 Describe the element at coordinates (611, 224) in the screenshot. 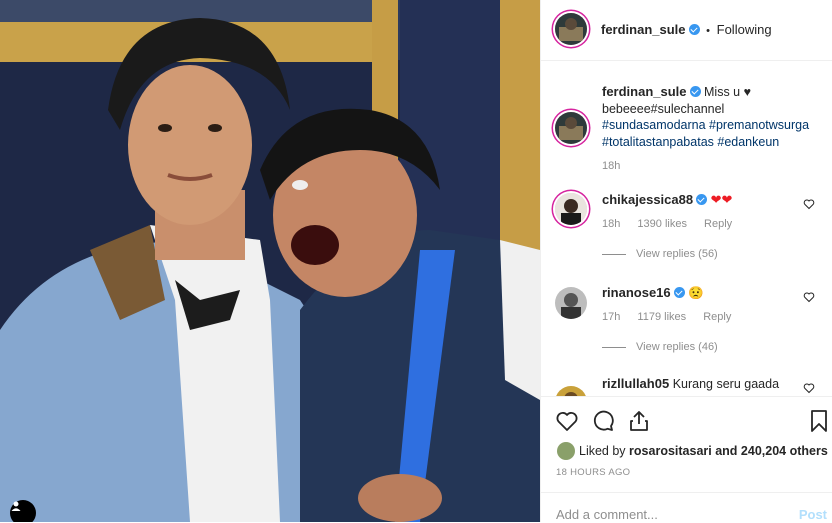

I see `comment-time: 18h` at that location.